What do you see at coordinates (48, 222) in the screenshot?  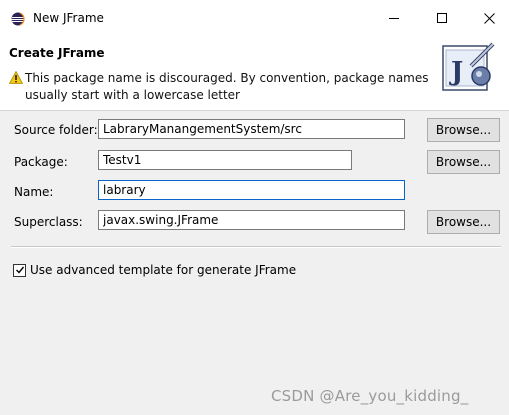 I see `superclass-label: Superclass:` at bounding box center [48, 222].